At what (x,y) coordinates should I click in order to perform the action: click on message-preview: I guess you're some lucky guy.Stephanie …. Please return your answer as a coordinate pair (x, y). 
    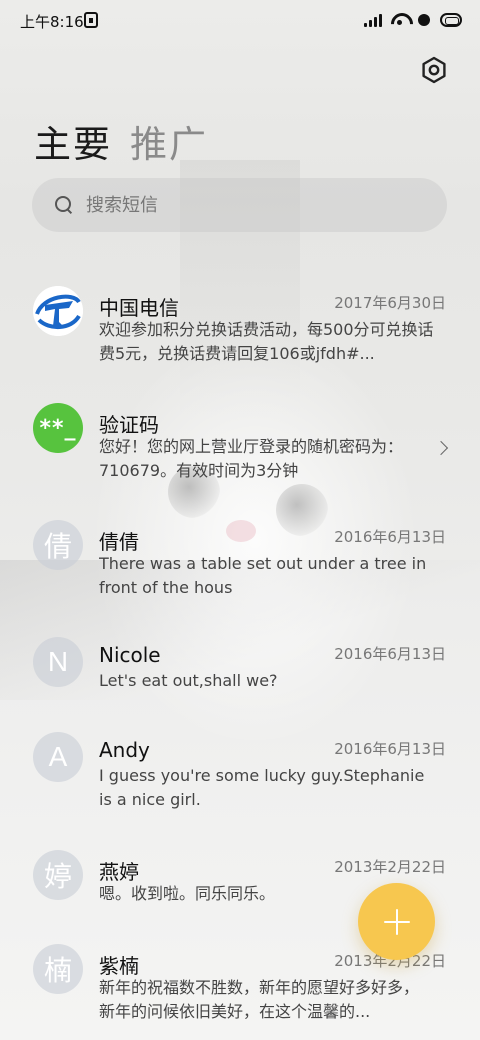
    Looking at the image, I should click on (262, 787).